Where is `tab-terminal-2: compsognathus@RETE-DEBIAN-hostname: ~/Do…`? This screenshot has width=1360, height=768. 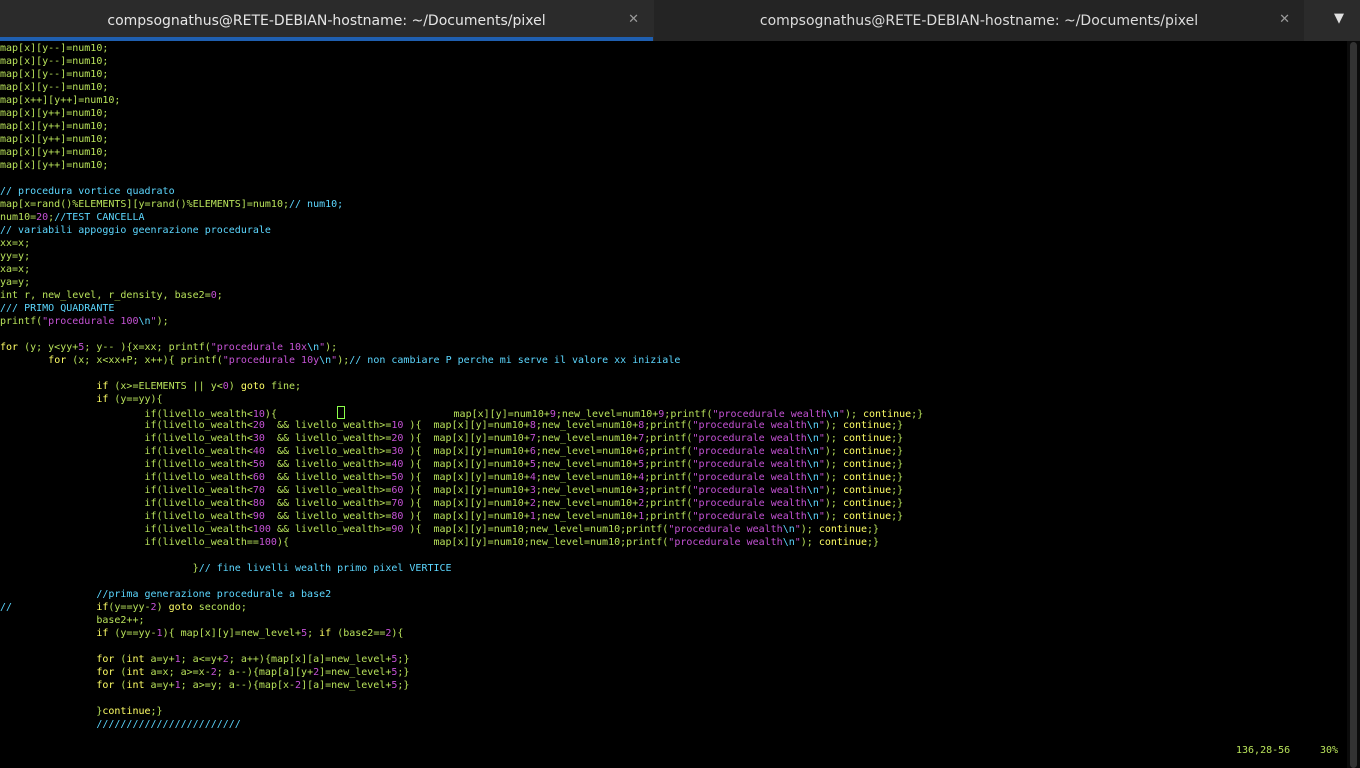
tab-terminal-2: compsognathus@RETE-DEBIAN-hostname: ~/Do… is located at coordinates (979, 20).